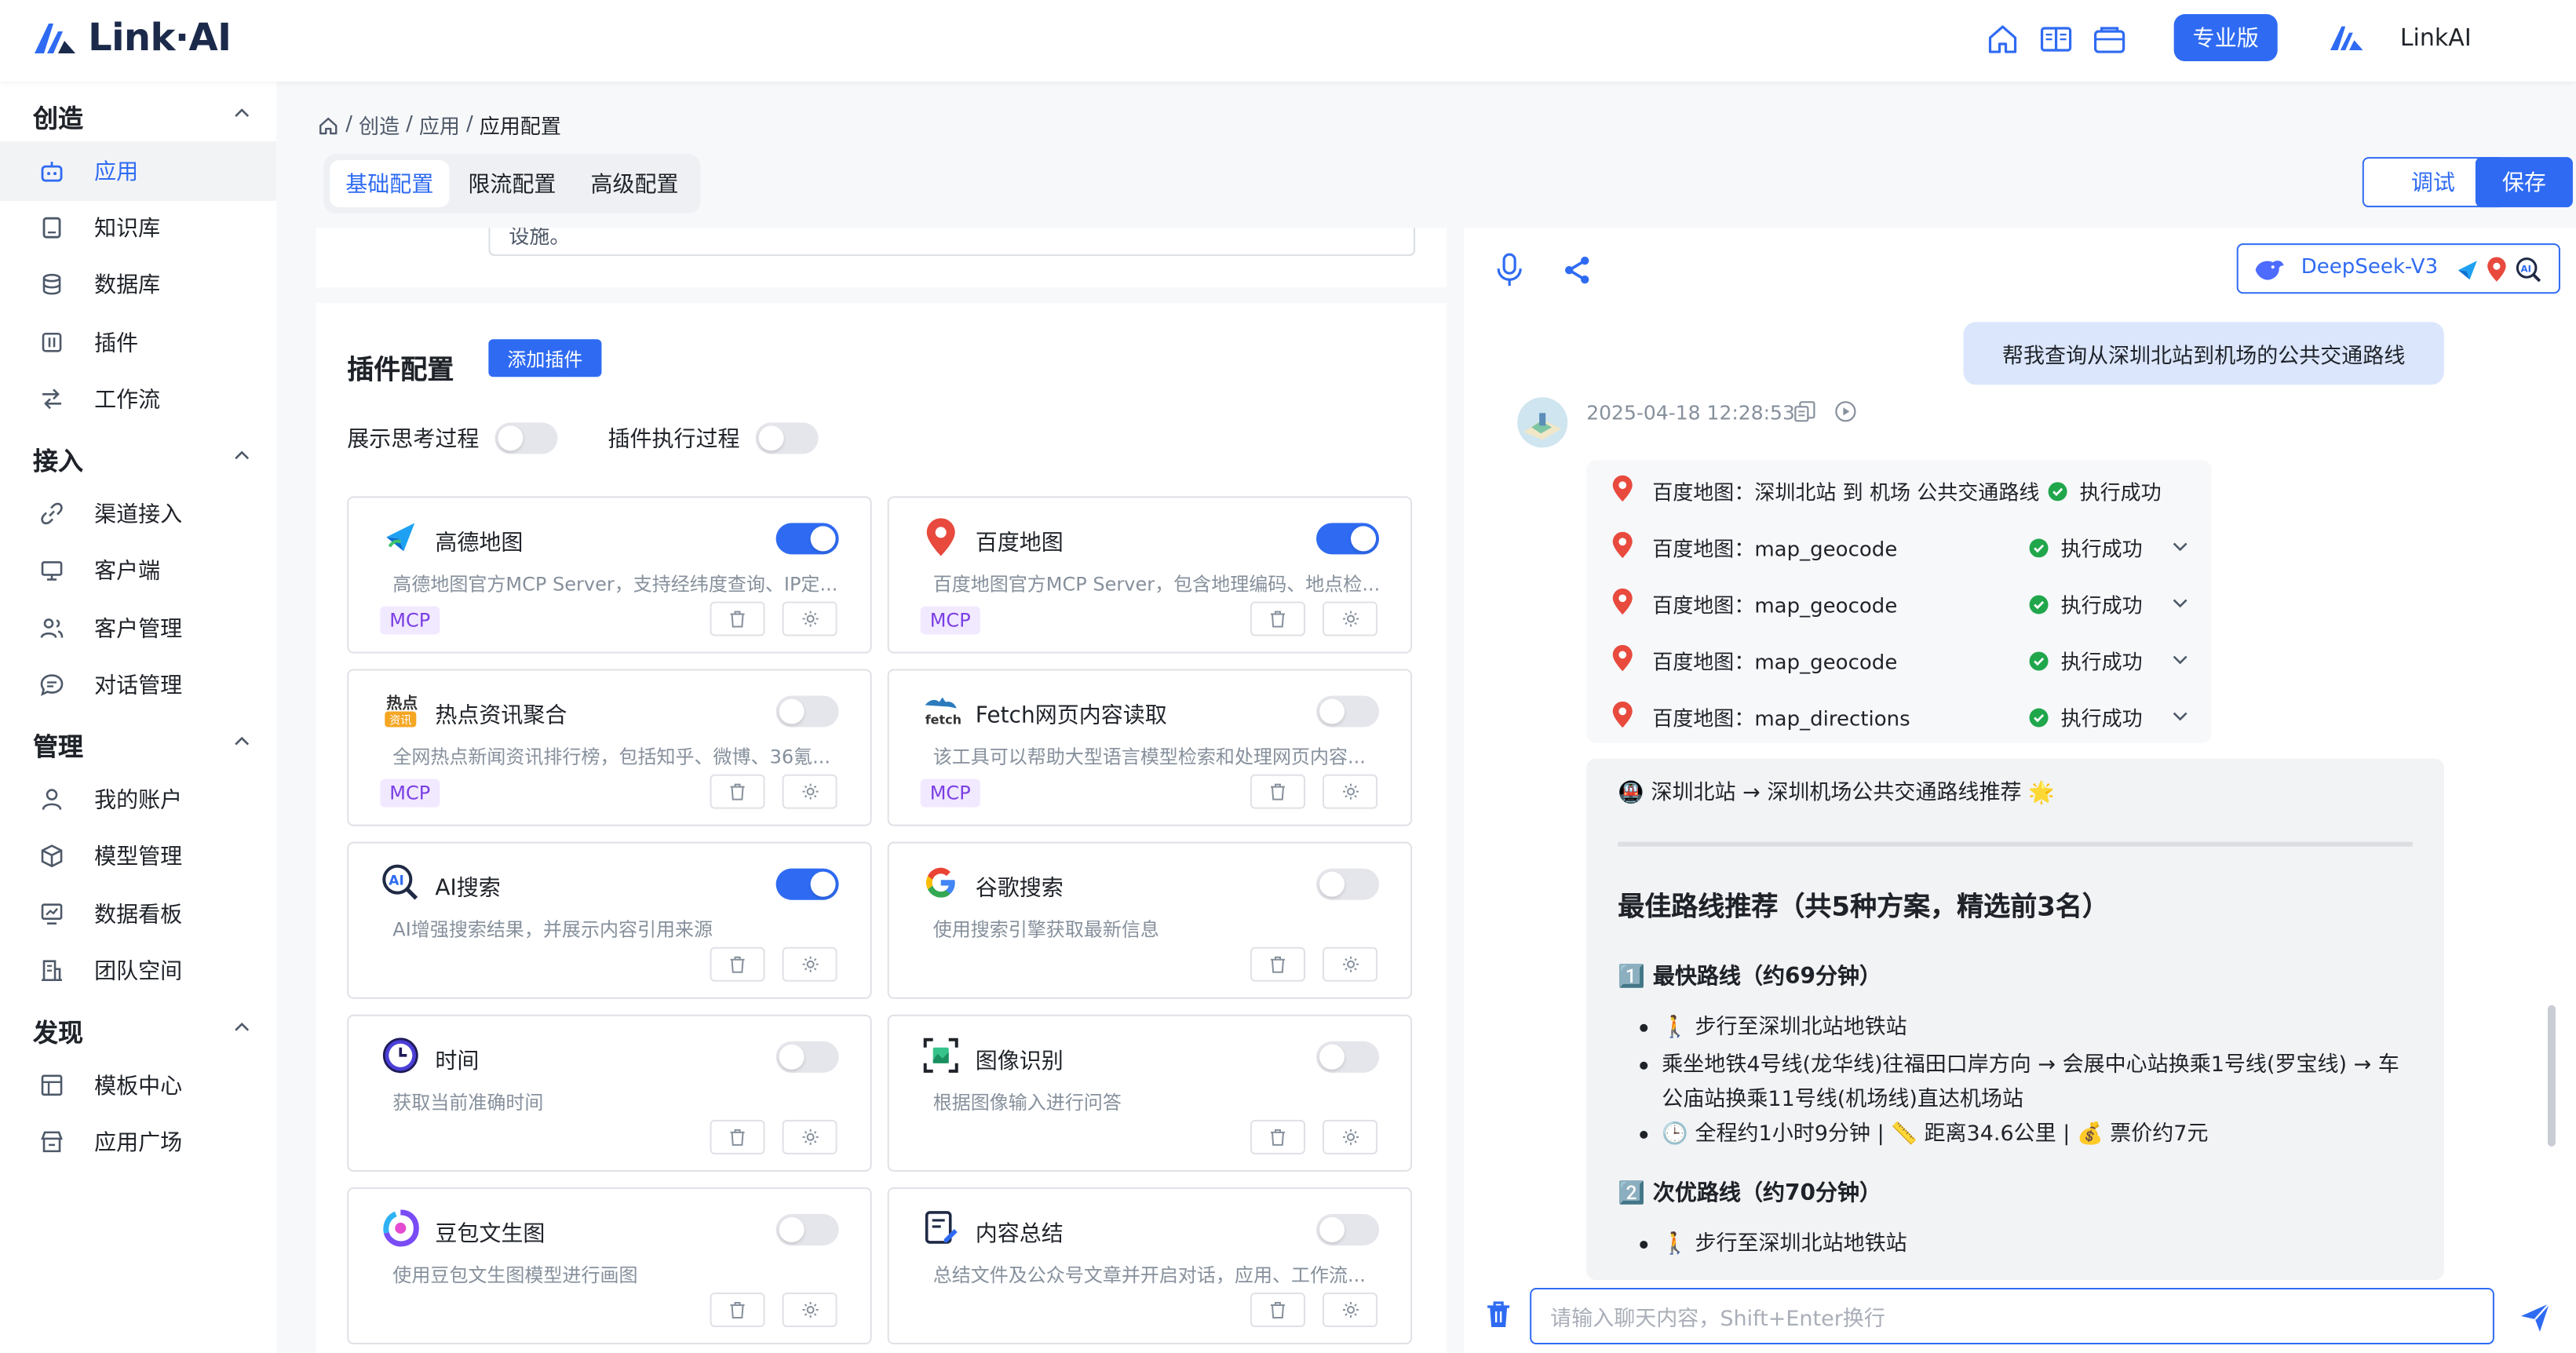 Image resolution: width=2576 pixels, height=1353 pixels. I want to click on top-bar: Link·AI 专业版 LinkAI, so click(1288, 41).